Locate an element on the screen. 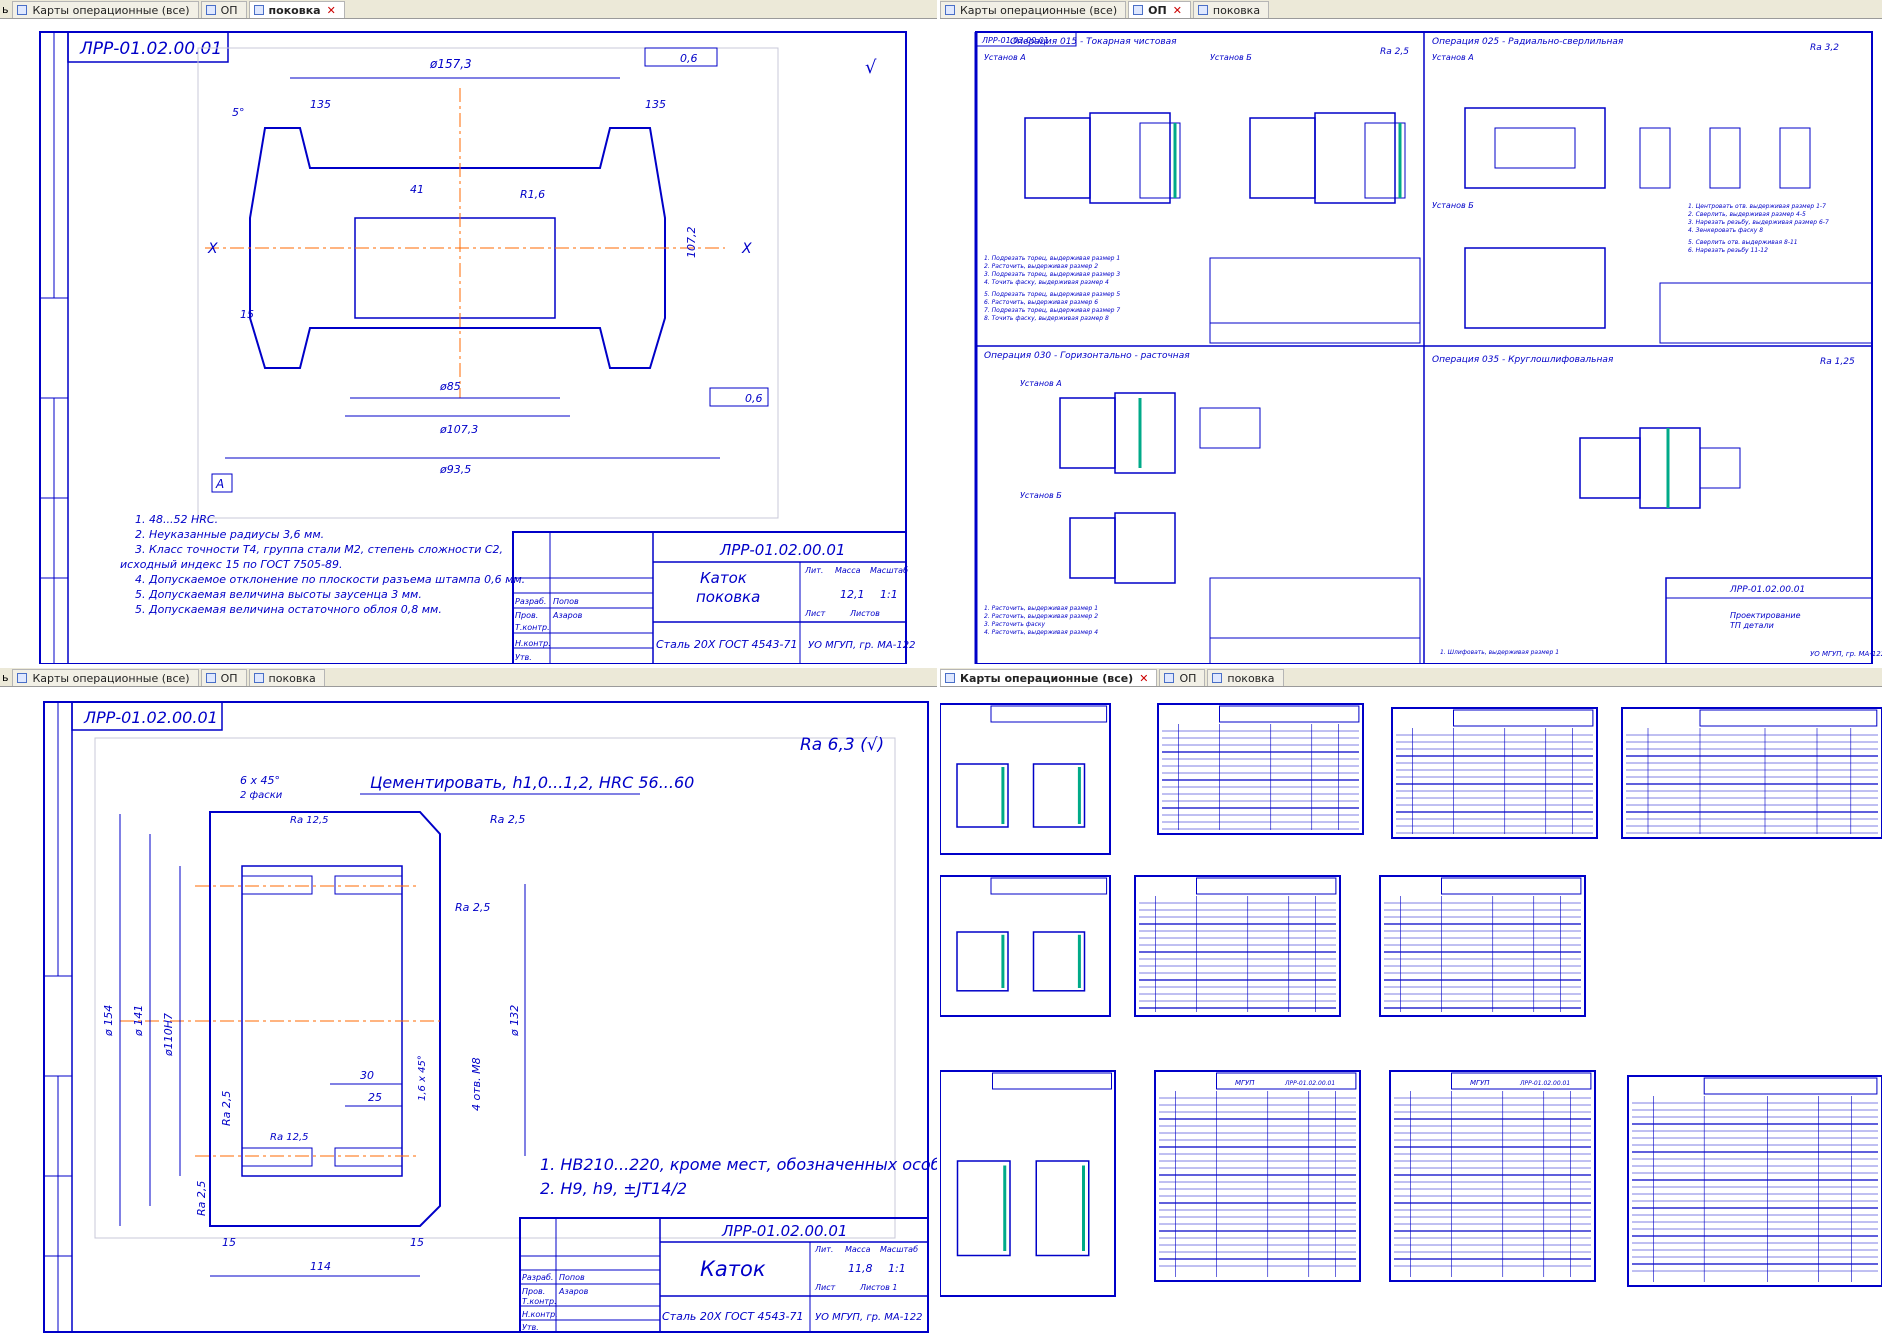 Image resolution: width=1882 pixels, height=1334 pixels. tab-operational-cards: Карты операционные (все) ✕ is located at coordinates (1049, 677).